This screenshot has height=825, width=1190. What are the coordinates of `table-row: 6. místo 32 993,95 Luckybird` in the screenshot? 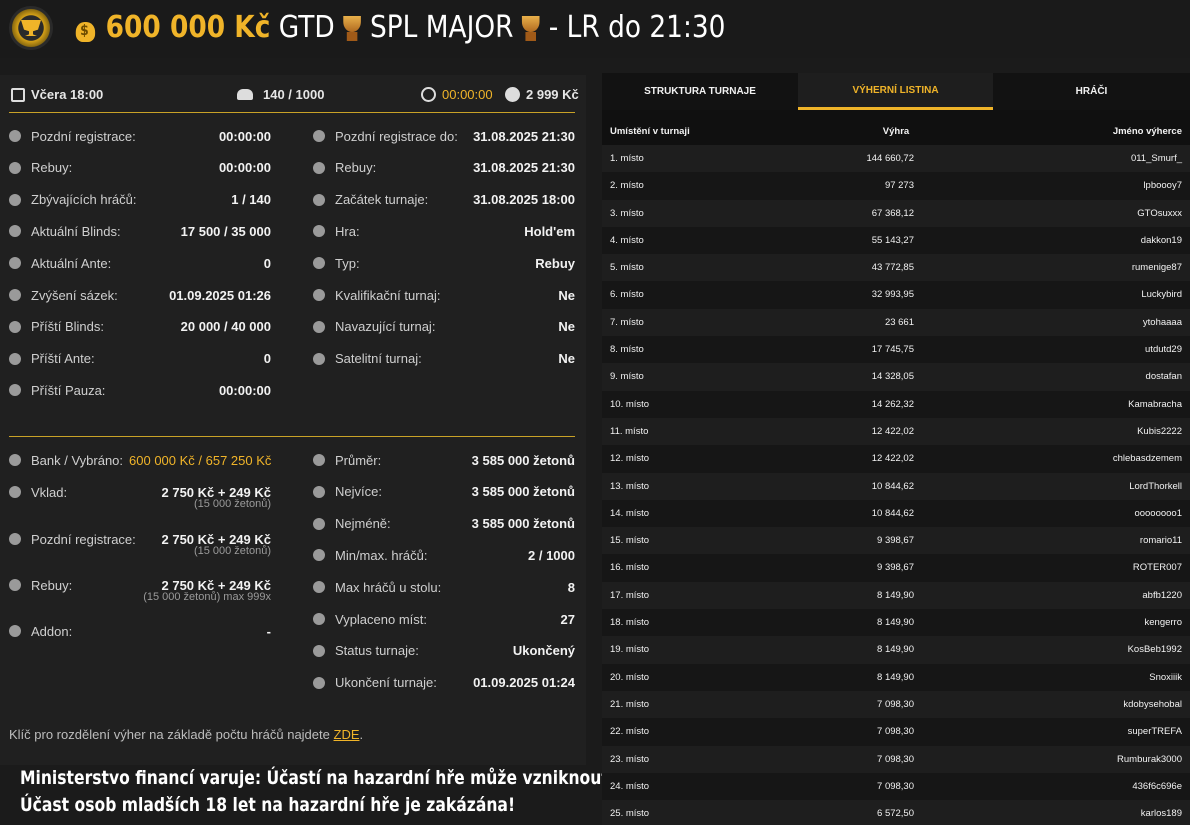 It's located at (896, 295).